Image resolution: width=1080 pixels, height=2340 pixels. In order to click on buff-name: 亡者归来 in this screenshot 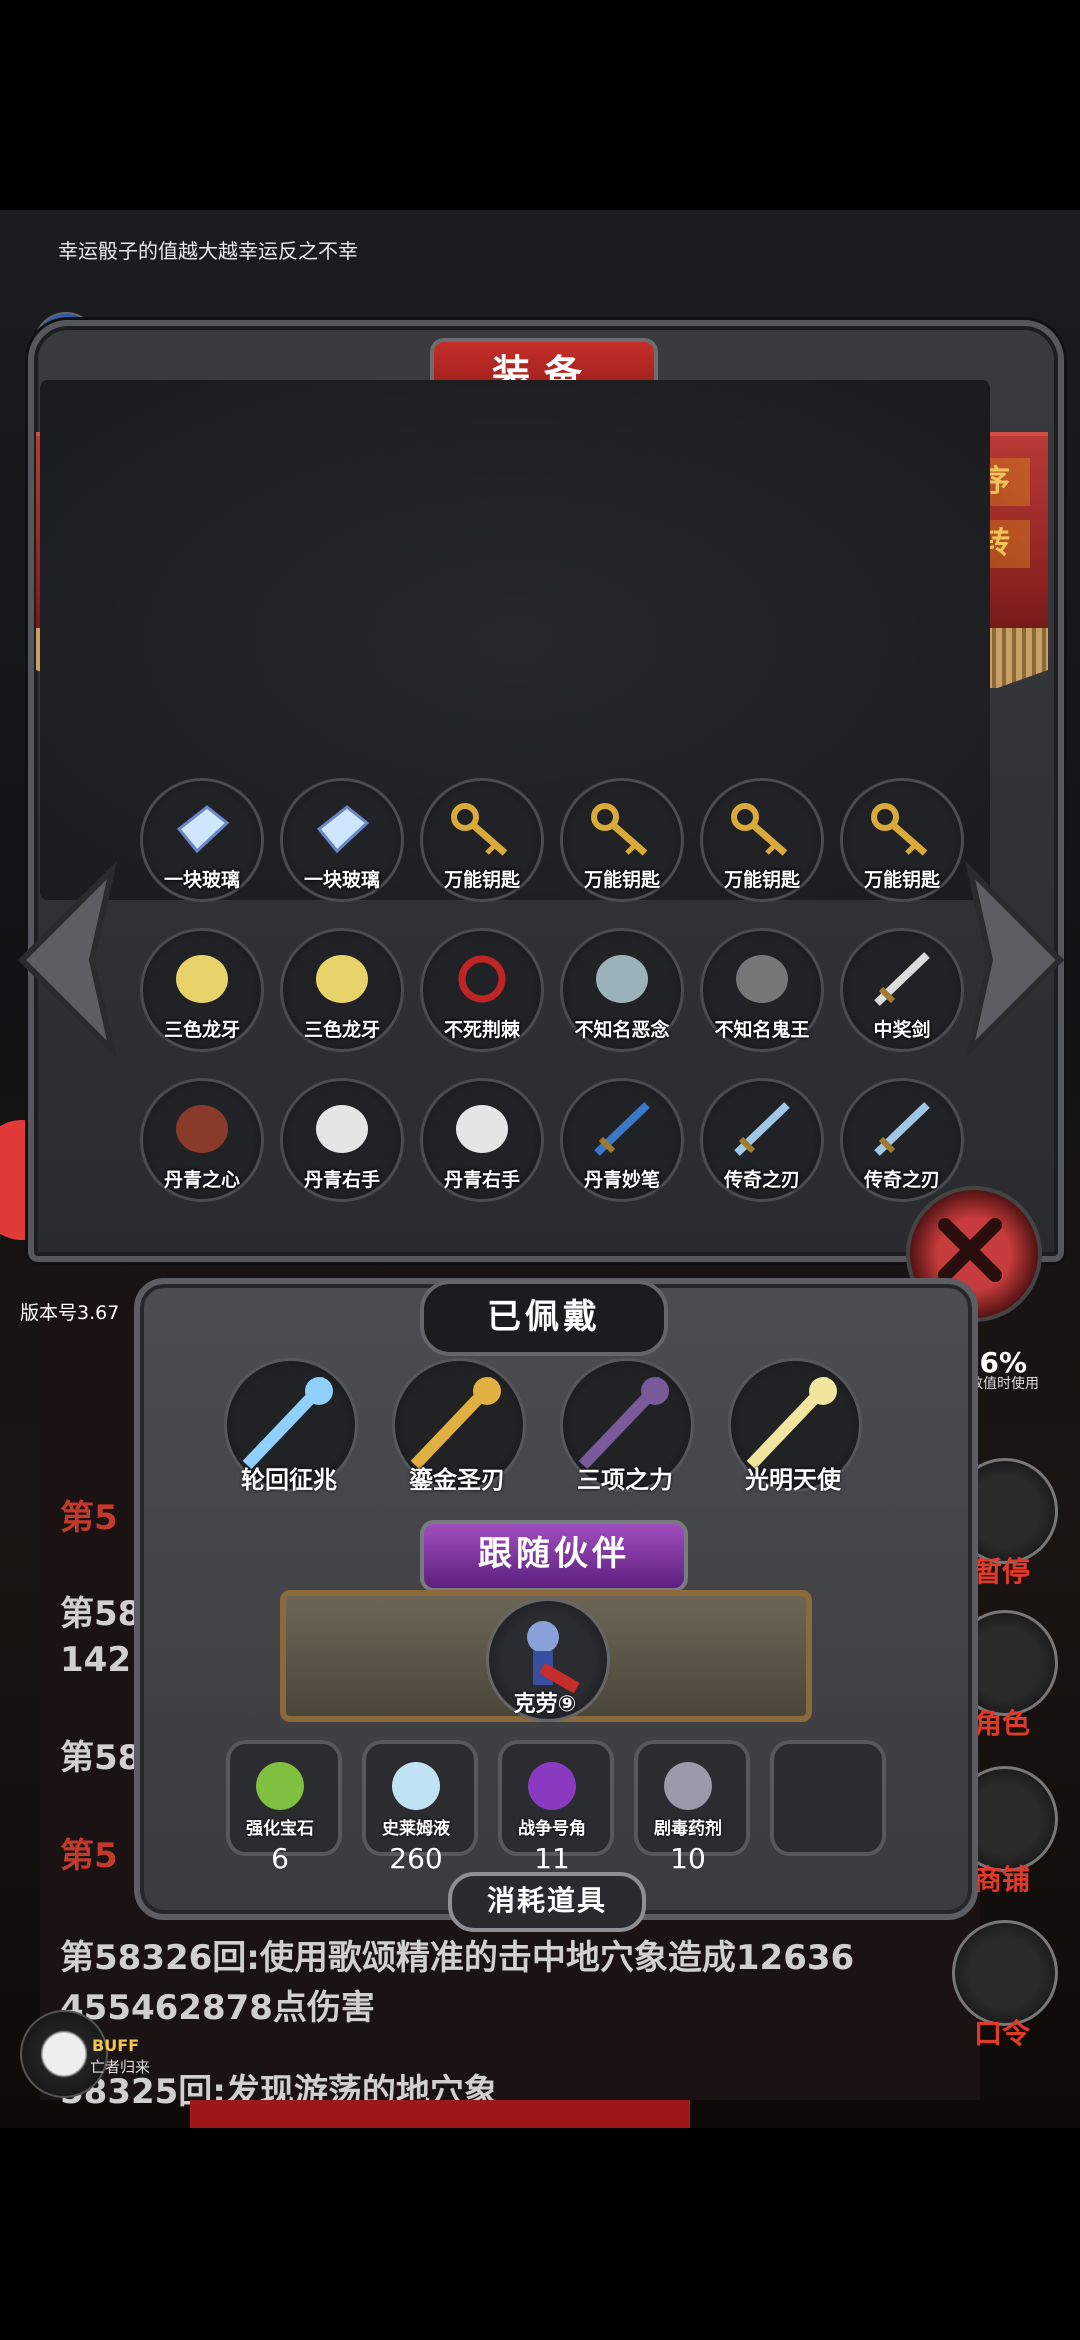, I will do `click(120, 2067)`.